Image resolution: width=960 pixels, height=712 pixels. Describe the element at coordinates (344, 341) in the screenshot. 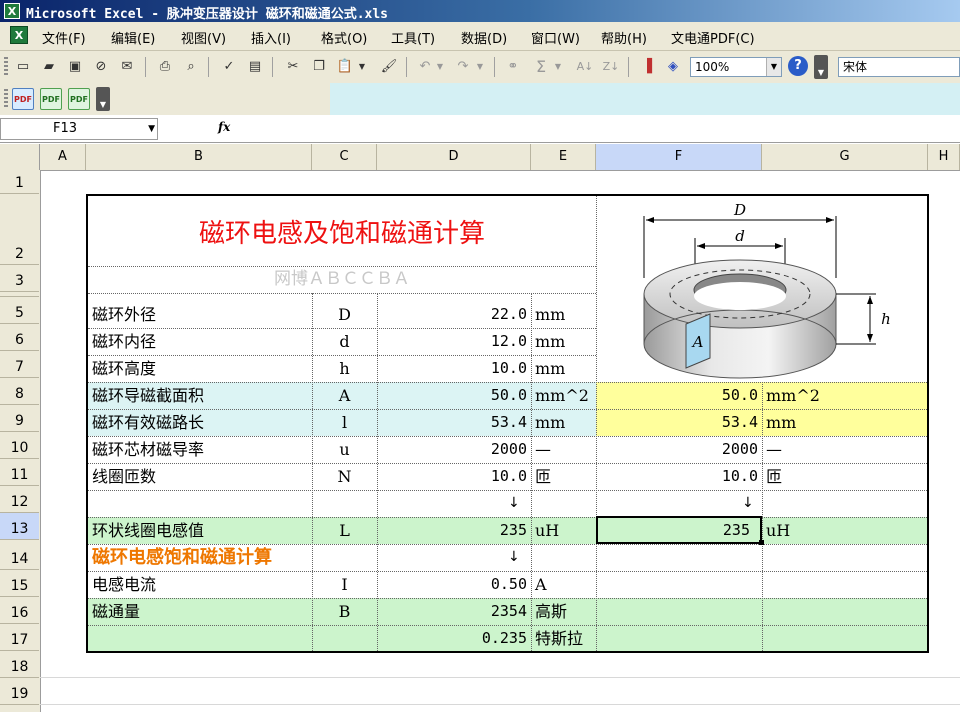

I see `symbol-d: d` at that location.